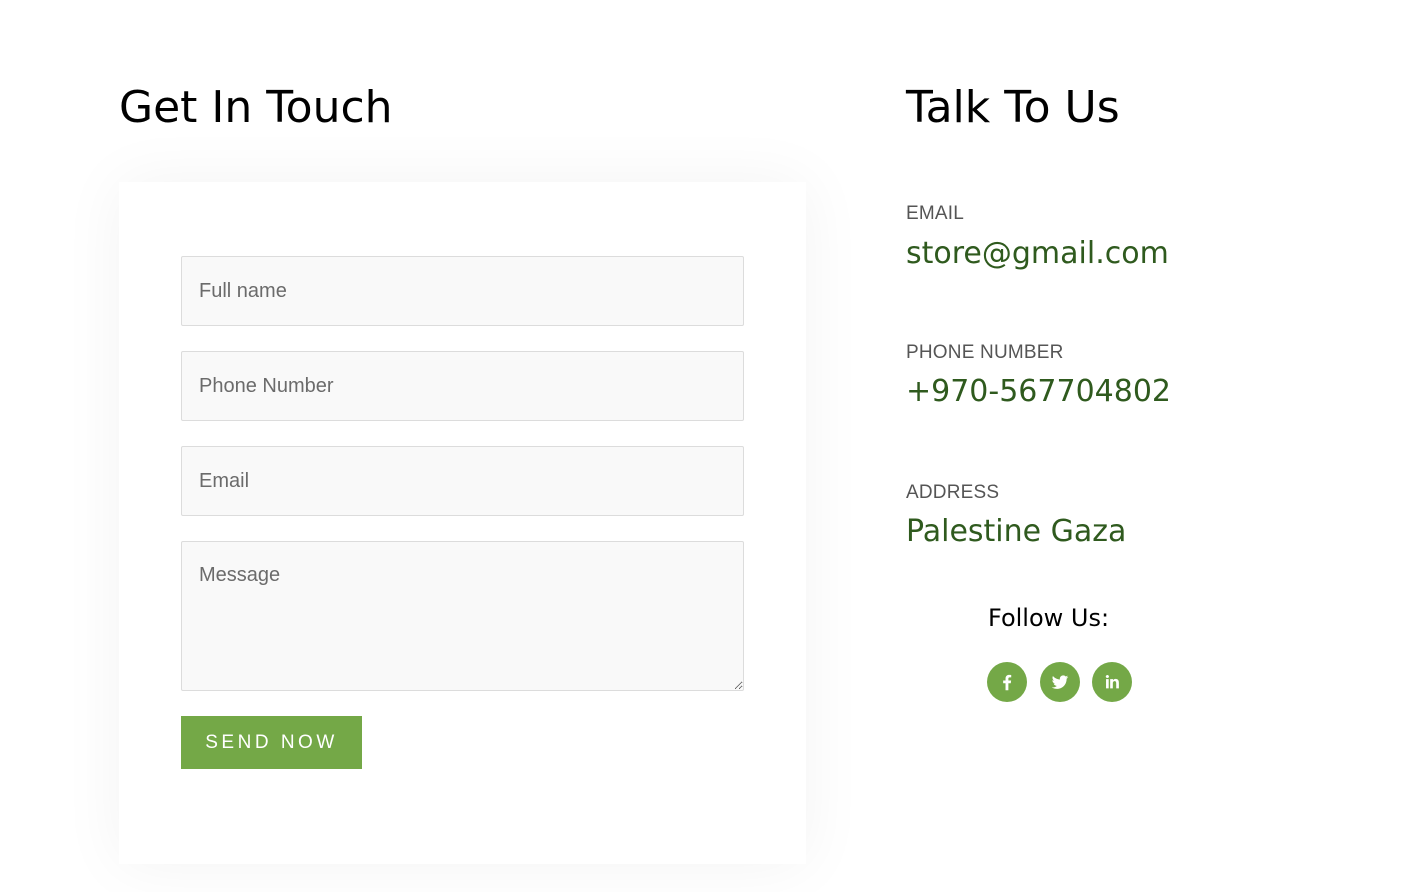  I want to click on linkedin-icon, so click(1112, 682).